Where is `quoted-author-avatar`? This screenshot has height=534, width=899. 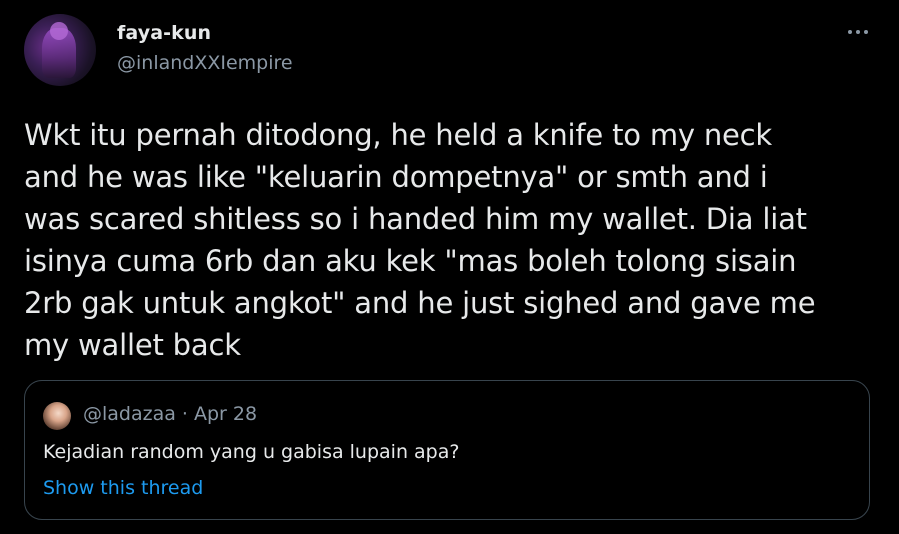
quoted-author-avatar is located at coordinates (57, 416).